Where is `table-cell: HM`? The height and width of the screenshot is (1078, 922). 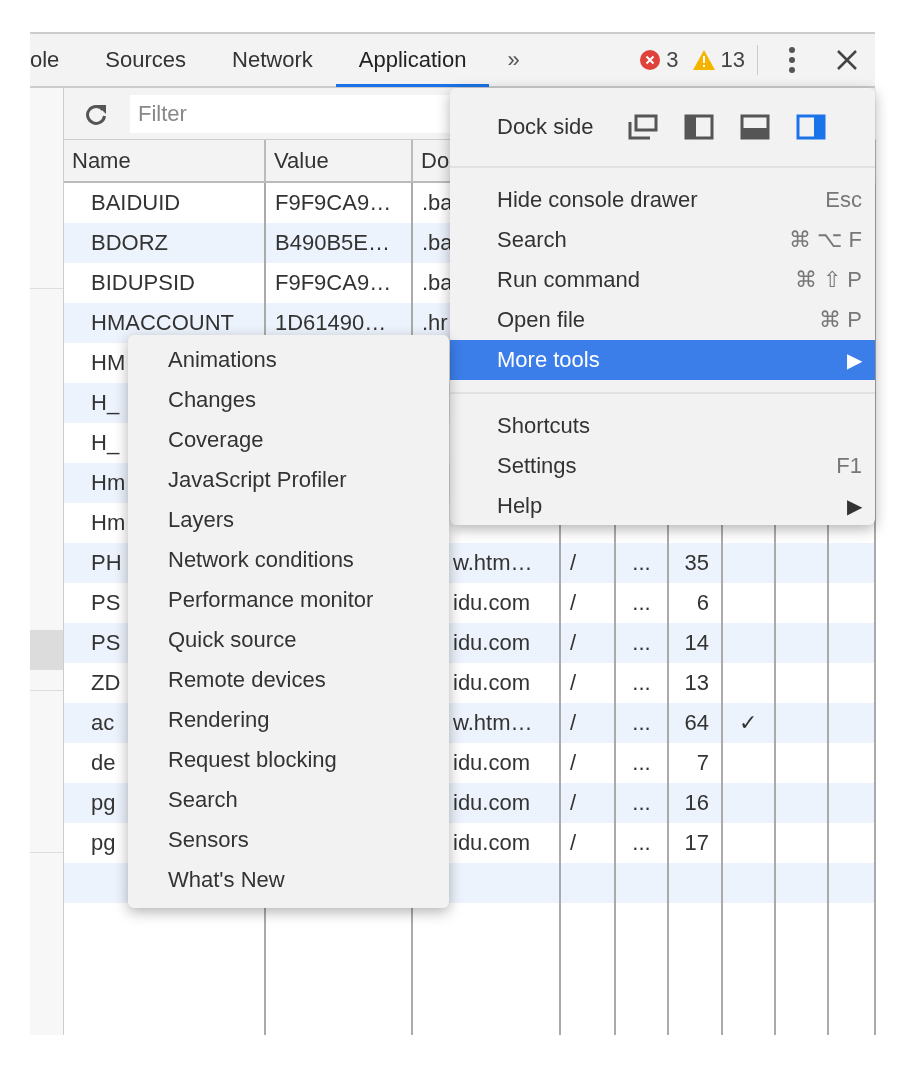
table-cell: HM is located at coordinates (108, 363).